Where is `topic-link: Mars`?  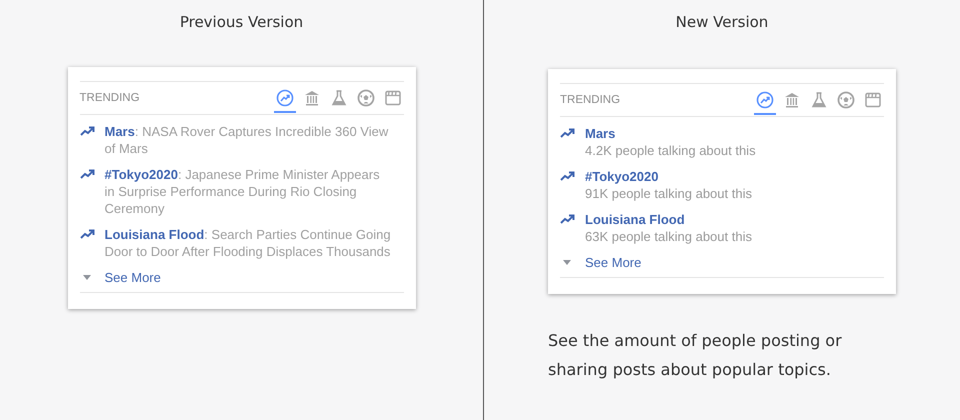
topic-link: Mars is located at coordinates (670, 133).